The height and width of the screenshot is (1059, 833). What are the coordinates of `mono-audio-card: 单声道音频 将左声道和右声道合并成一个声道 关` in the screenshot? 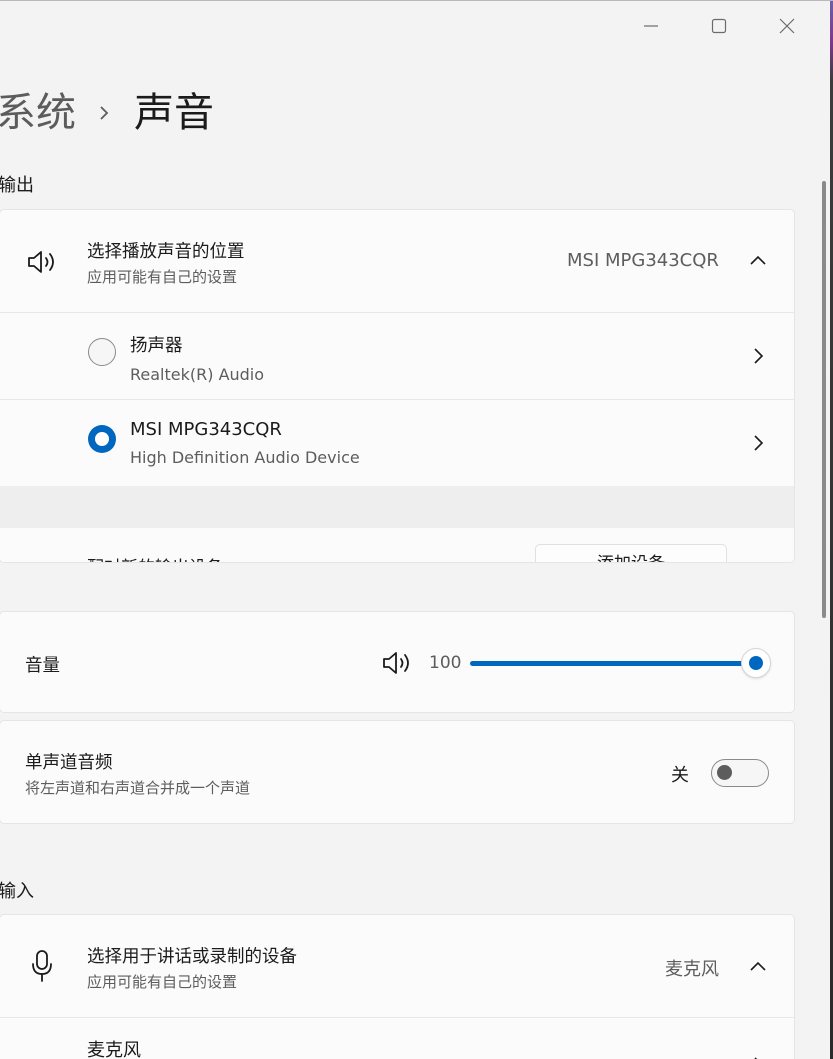 It's located at (397, 772).